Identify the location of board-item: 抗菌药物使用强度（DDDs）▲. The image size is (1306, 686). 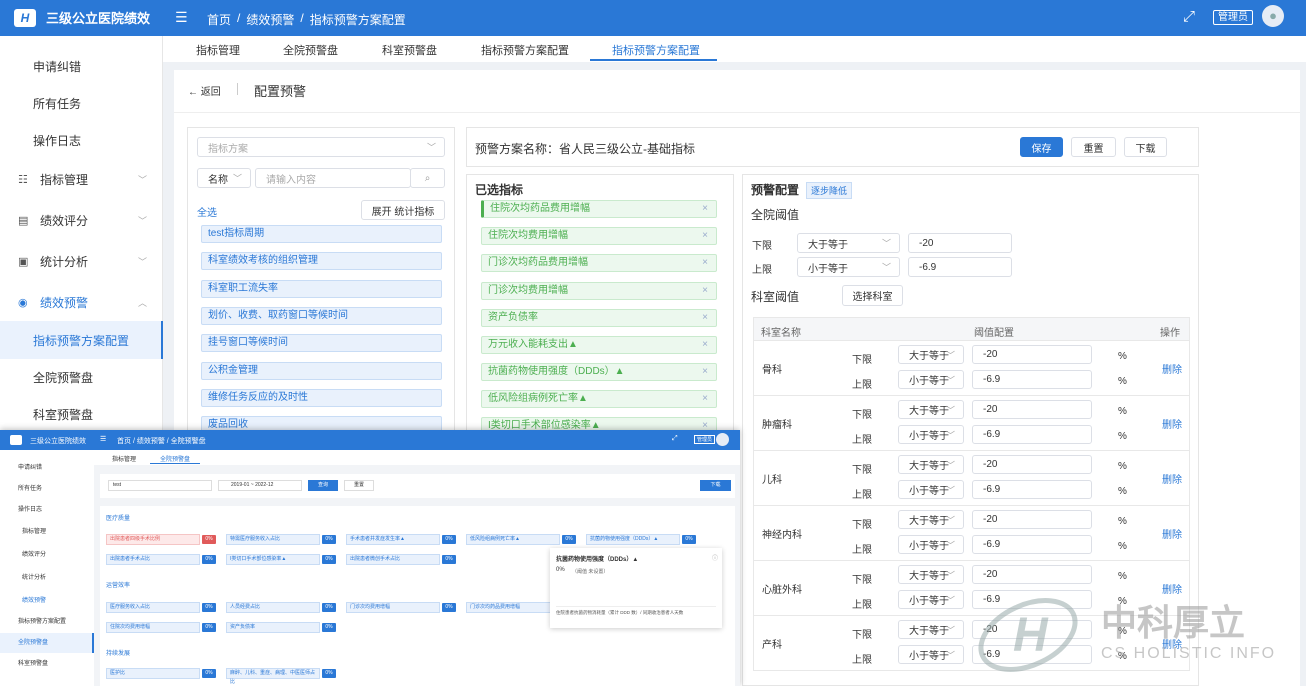
(633, 539).